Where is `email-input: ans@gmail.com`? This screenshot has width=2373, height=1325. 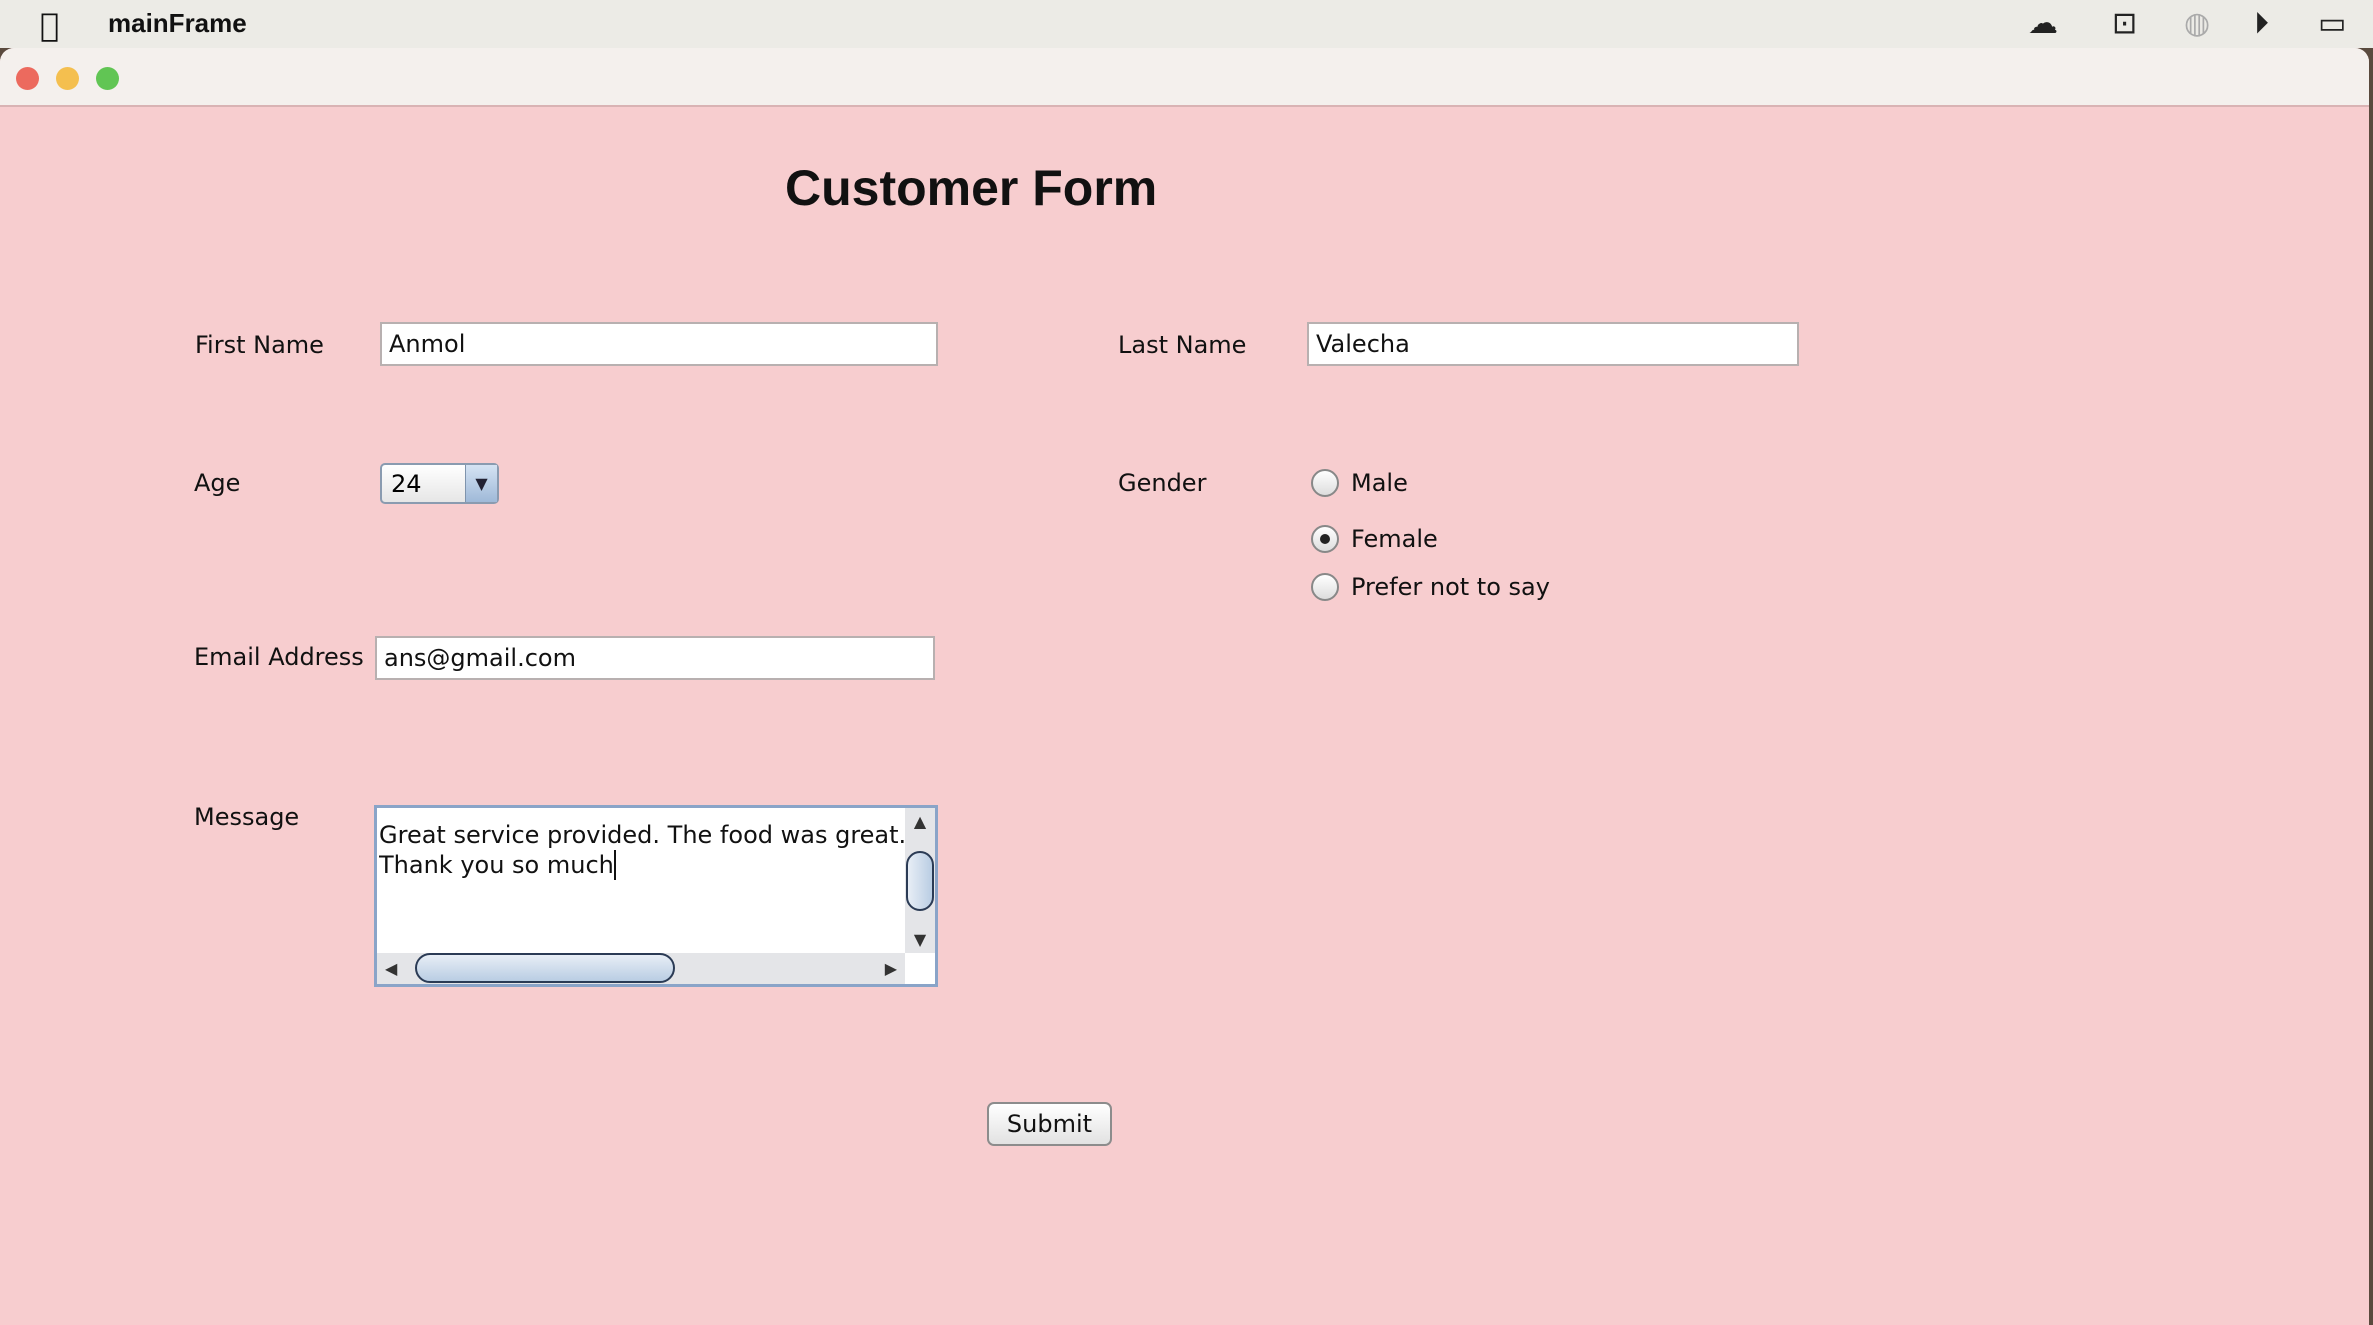 email-input: ans@gmail.com is located at coordinates (655, 658).